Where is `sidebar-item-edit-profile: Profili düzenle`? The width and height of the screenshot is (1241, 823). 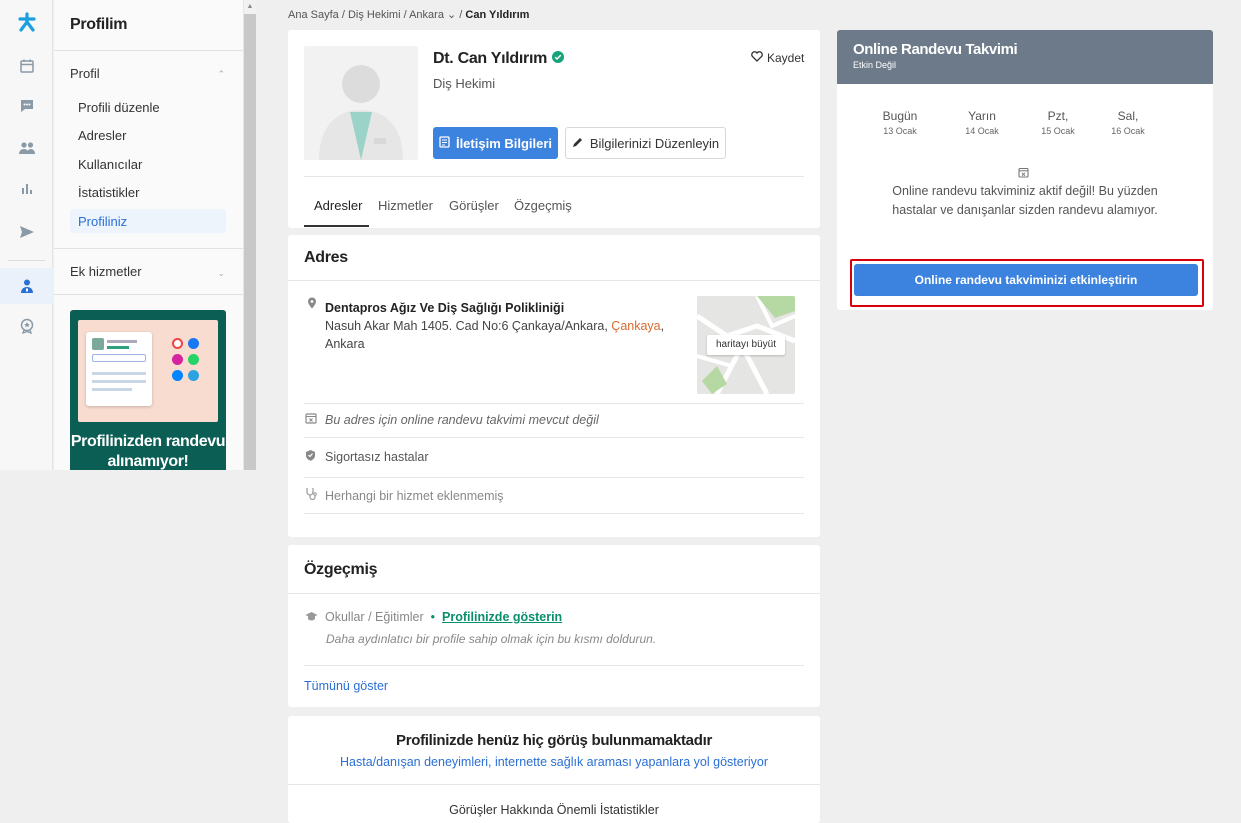 sidebar-item-edit-profile: Profili düzenle is located at coordinates (119, 107).